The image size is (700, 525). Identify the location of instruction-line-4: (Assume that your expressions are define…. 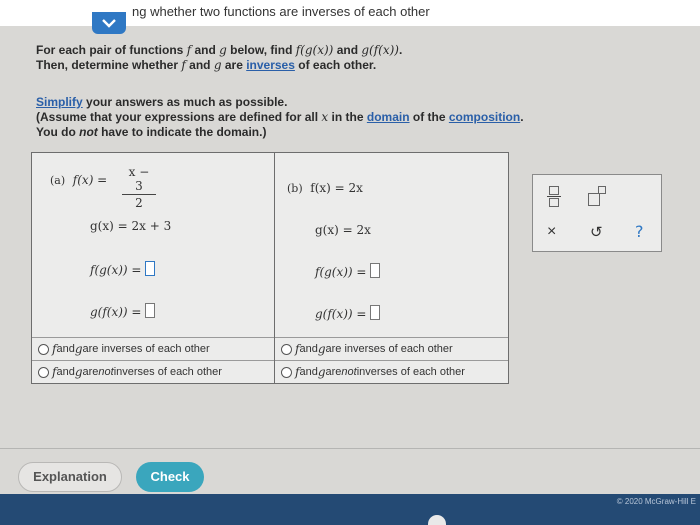
(280, 117).